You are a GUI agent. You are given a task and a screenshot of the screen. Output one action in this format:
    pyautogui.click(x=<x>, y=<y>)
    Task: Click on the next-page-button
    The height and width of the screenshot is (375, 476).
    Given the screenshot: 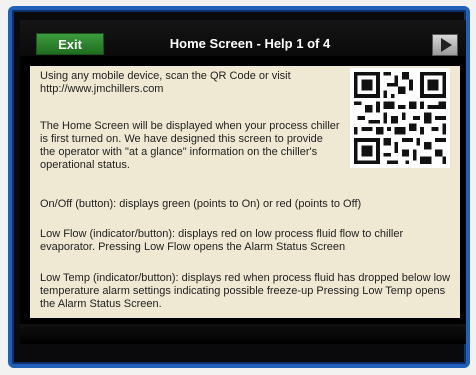 What is the action you would take?
    pyautogui.click(x=445, y=45)
    